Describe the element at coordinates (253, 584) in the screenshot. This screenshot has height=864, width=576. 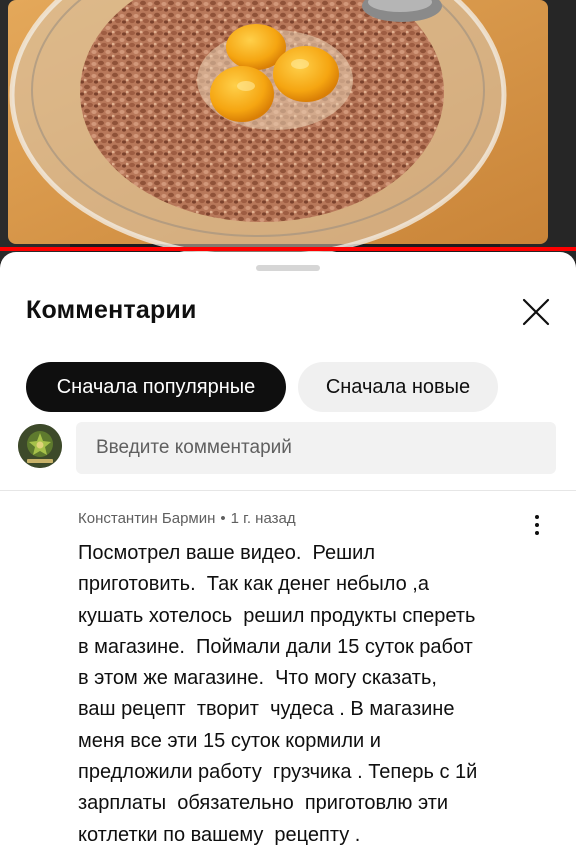
I see `comment-line: приготовить. Так как денег небыло ,а` at that location.